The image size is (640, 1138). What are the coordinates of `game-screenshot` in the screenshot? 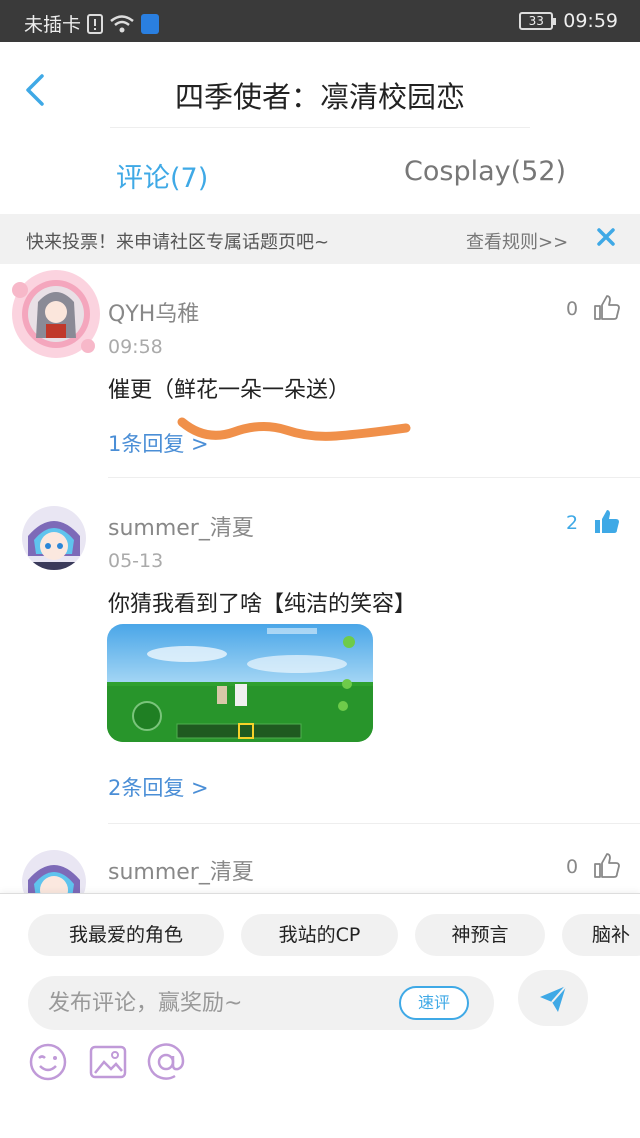 It's located at (240, 683).